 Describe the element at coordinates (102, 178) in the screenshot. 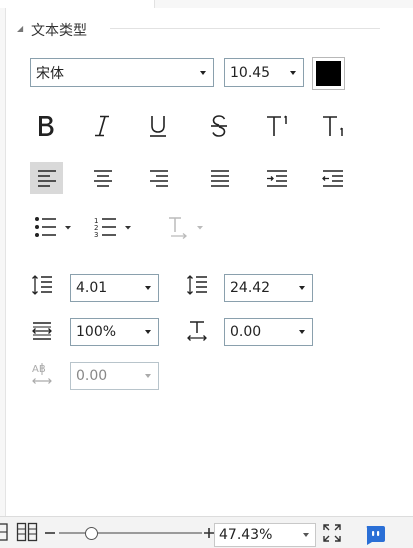

I see `align-center-icon` at that location.